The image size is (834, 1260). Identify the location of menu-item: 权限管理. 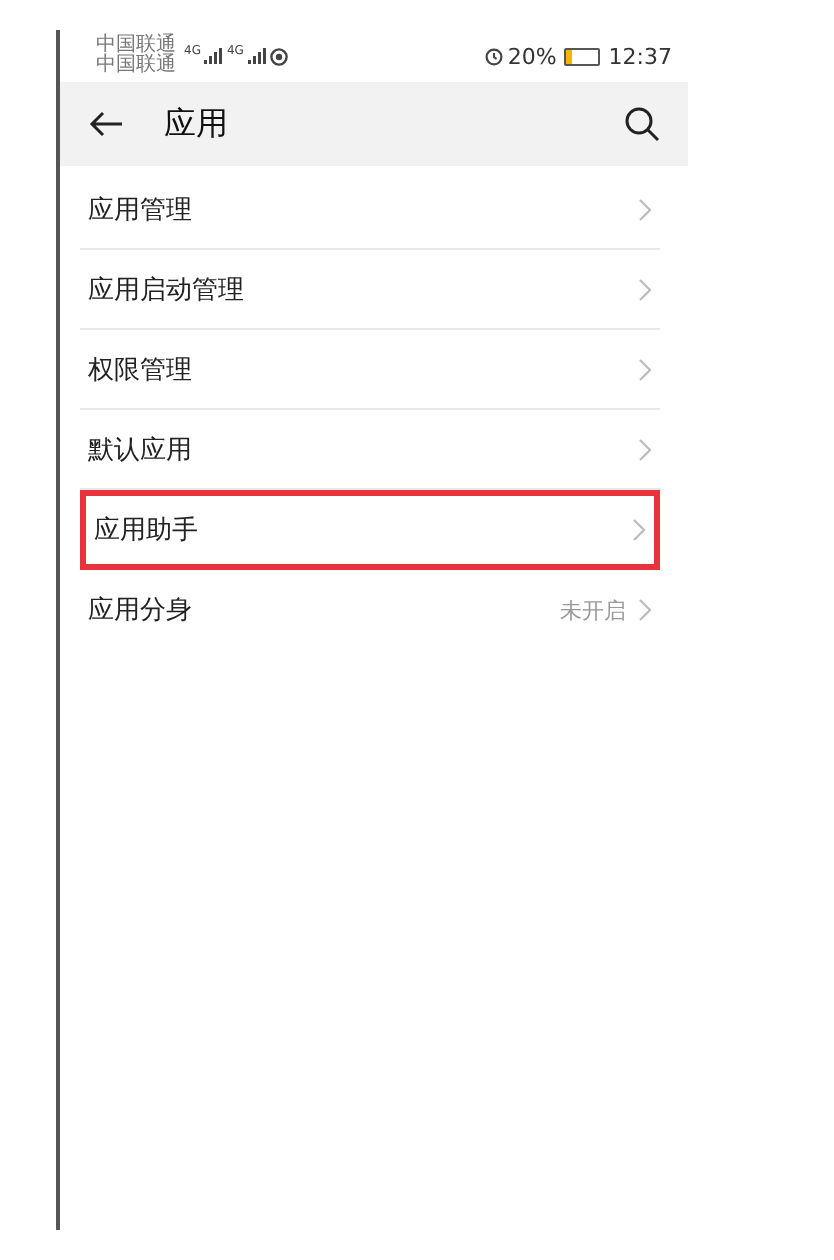
(370, 370).